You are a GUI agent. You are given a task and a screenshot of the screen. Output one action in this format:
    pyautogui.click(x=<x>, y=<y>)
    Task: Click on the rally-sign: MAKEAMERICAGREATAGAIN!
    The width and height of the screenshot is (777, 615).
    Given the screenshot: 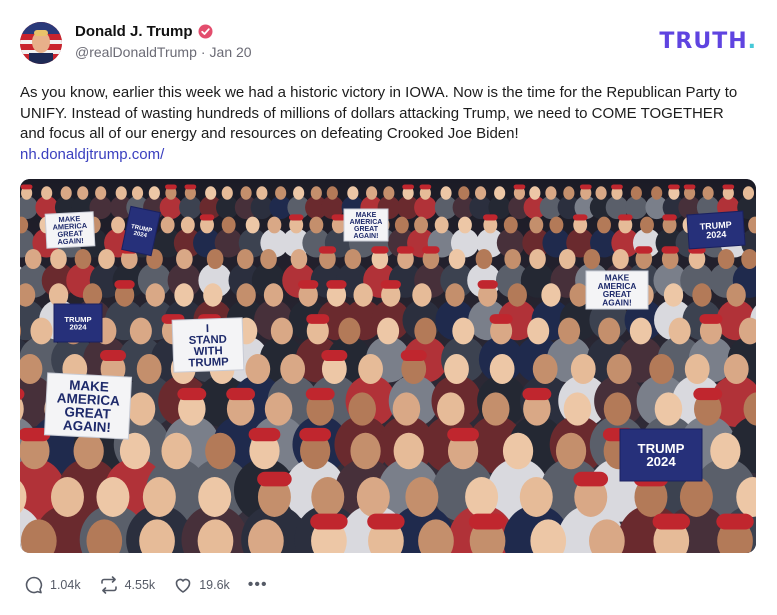 What is the action you would take?
    pyautogui.click(x=617, y=290)
    